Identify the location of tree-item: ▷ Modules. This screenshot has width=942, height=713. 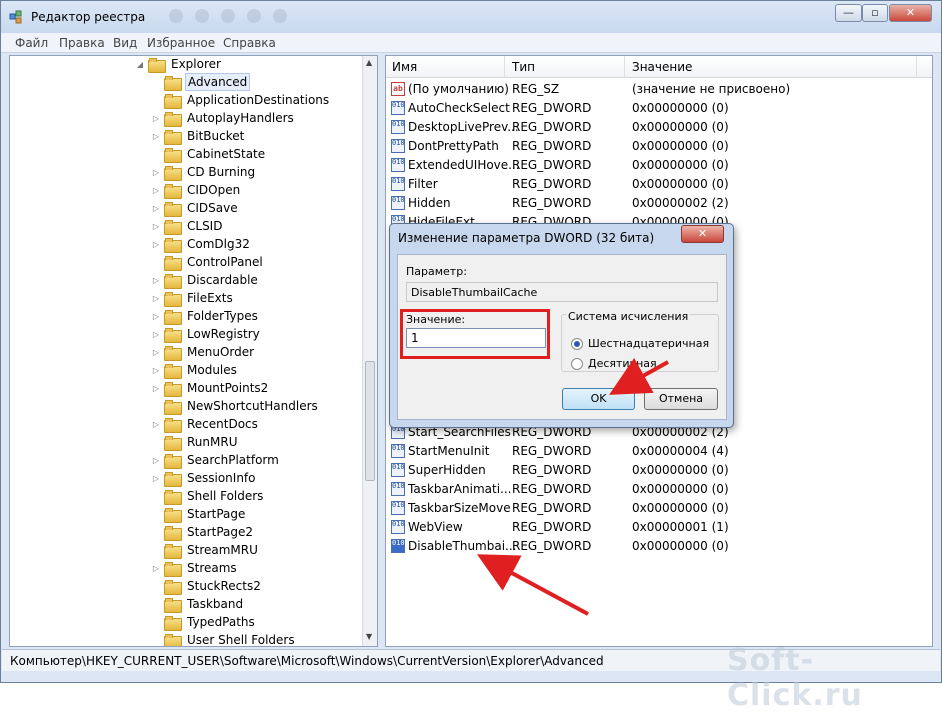
(194, 370).